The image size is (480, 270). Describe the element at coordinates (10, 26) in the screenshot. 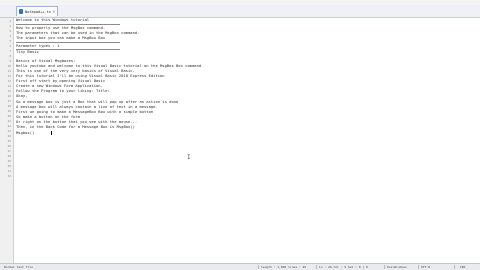

I see `line-number: 2` at that location.